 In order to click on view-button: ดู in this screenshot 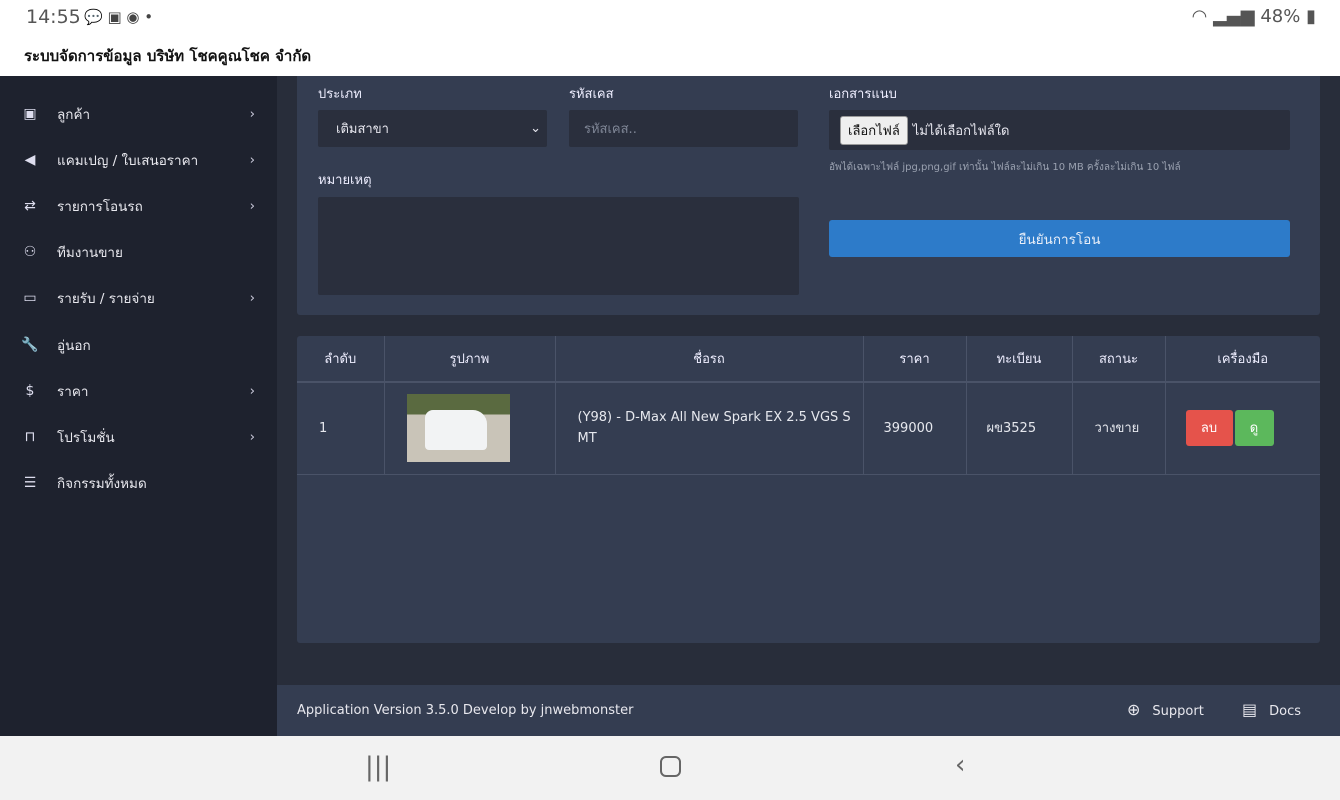, I will do `click(1254, 428)`.